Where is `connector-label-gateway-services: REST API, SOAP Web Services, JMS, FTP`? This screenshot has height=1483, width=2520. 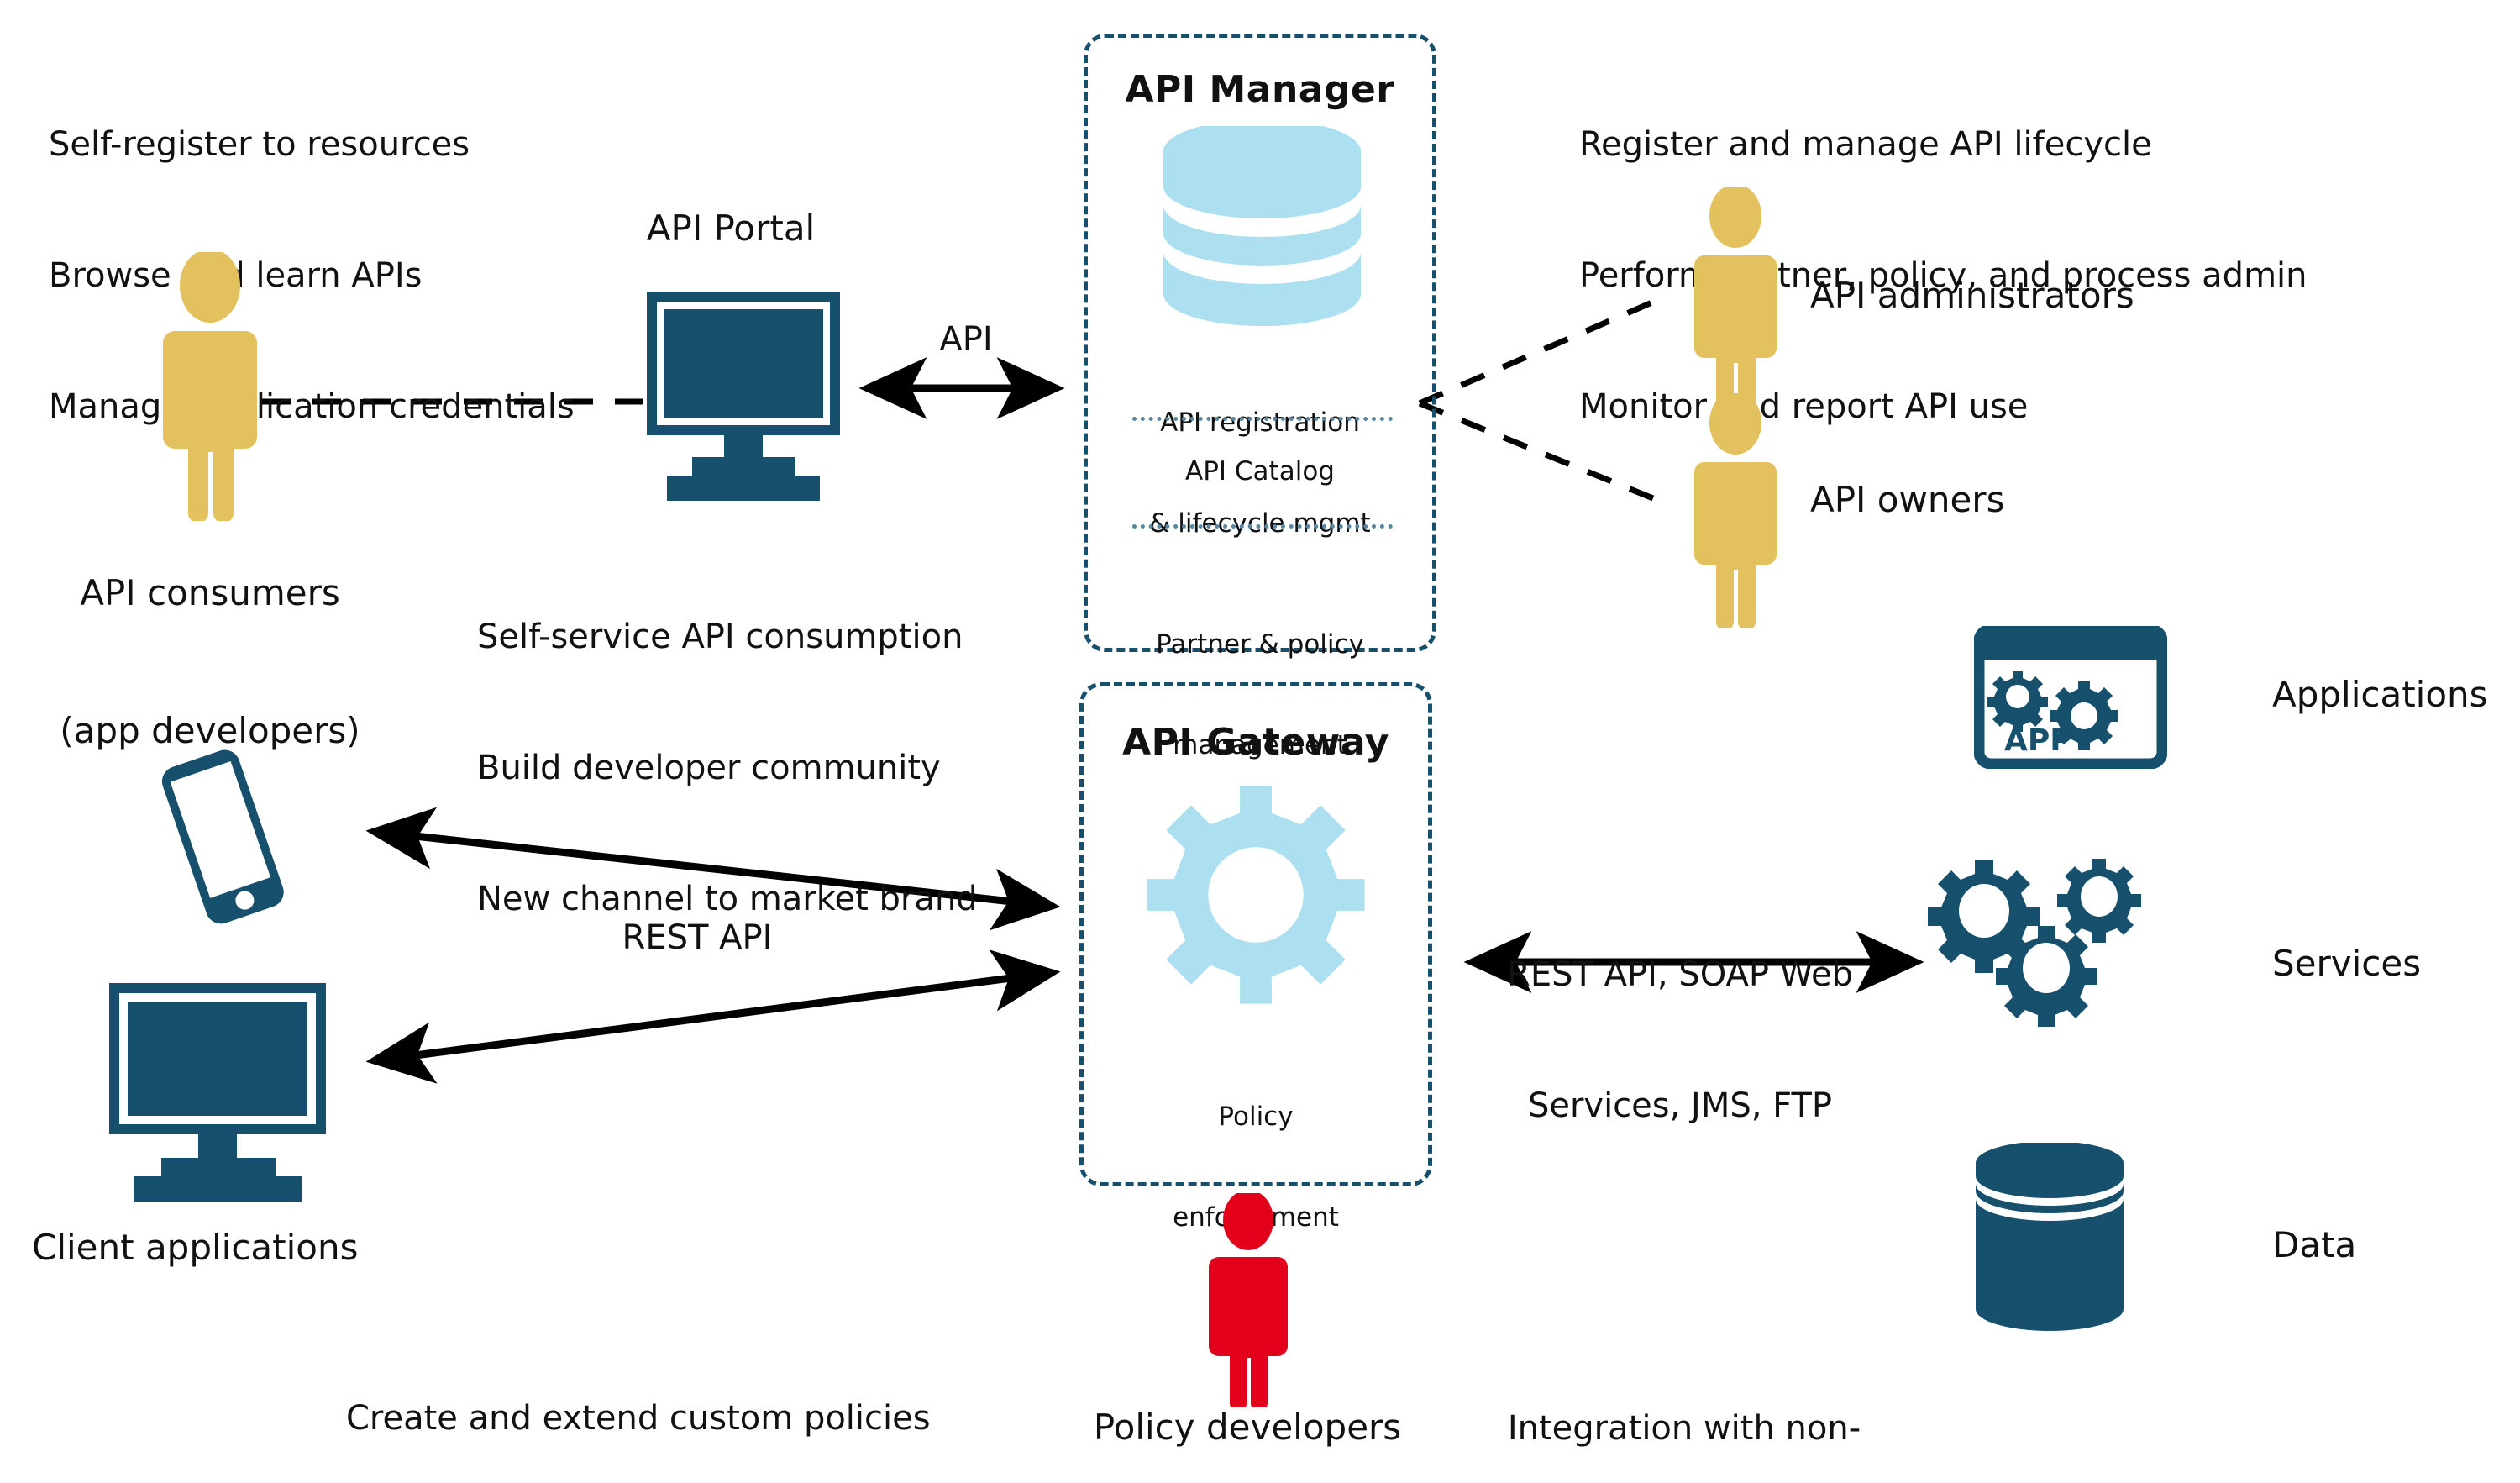 connector-label-gateway-services: REST API, SOAP Web Services, JMS, FTP is located at coordinates (1680, 1040).